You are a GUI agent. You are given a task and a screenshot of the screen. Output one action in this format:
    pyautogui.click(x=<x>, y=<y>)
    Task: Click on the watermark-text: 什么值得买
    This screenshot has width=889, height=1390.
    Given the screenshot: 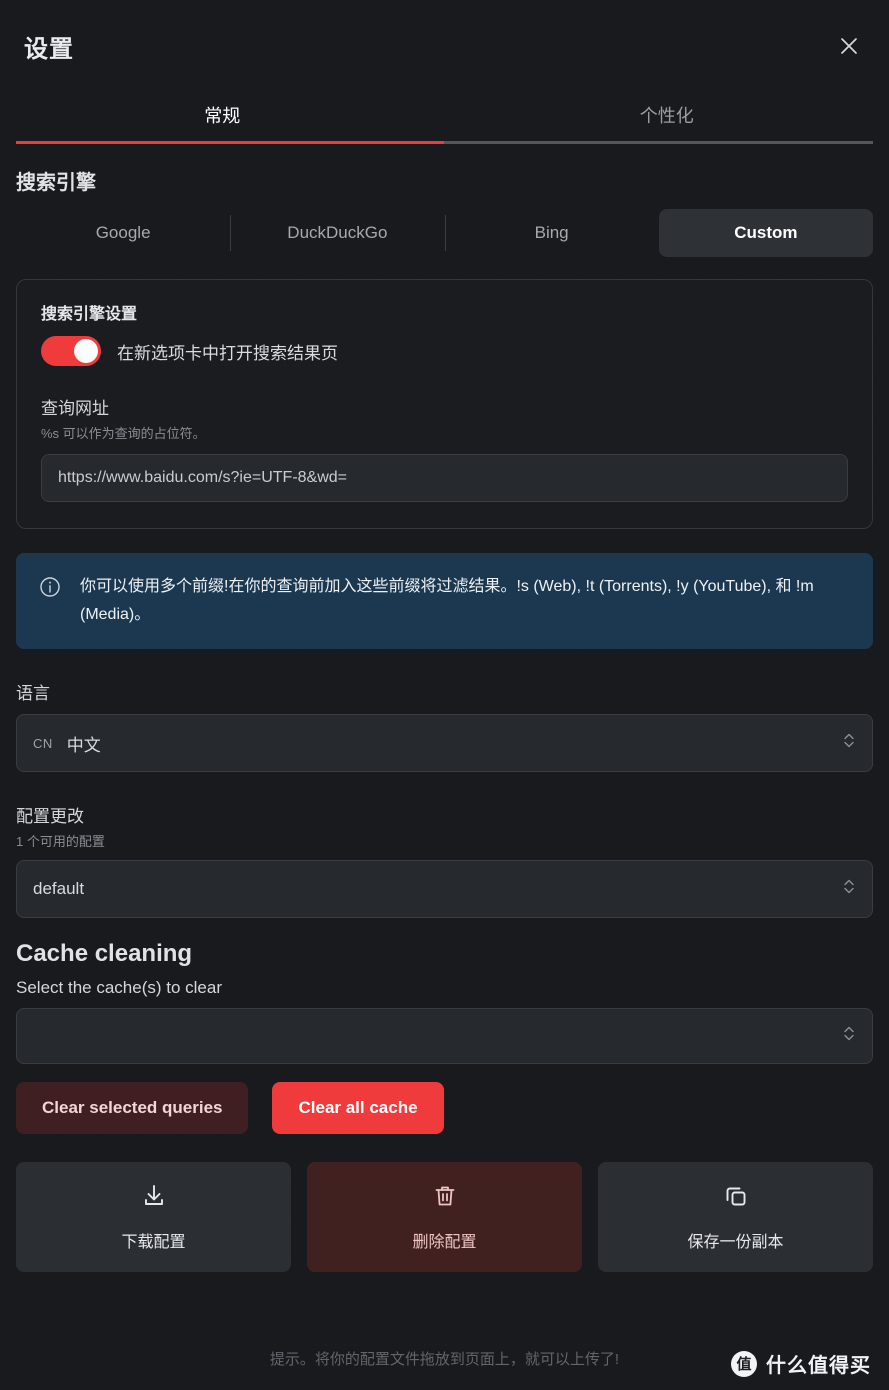 What is the action you would take?
    pyautogui.click(x=818, y=1366)
    